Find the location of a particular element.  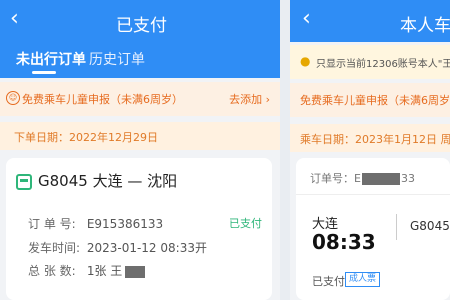

order-number-value: E915386133 is located at coordinates (125, 224).